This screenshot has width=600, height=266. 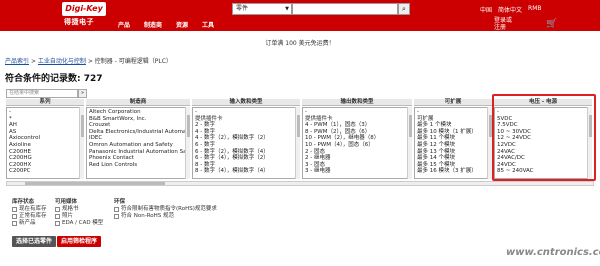 I want to click on list-item: 6 - 数字（4），模拟数字（2）, so click(x=246, y=158).